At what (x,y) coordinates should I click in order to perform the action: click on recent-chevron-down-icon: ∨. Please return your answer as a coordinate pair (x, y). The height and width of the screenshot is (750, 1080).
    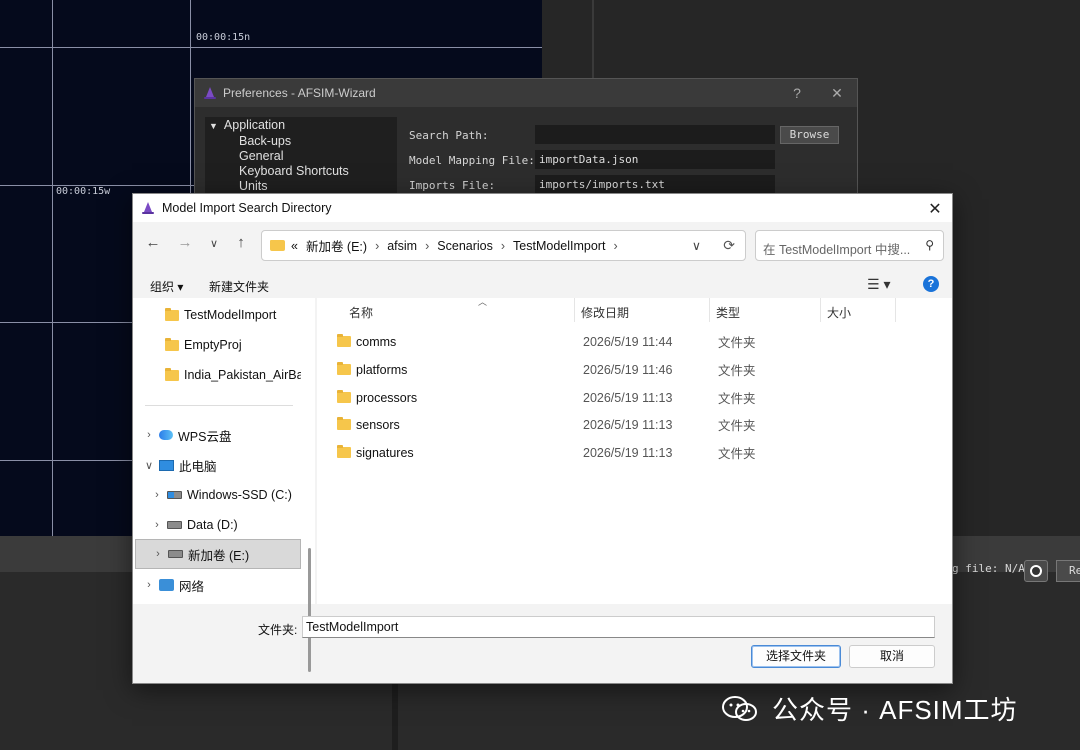
    Looking at the image, I should click on (214, 243).